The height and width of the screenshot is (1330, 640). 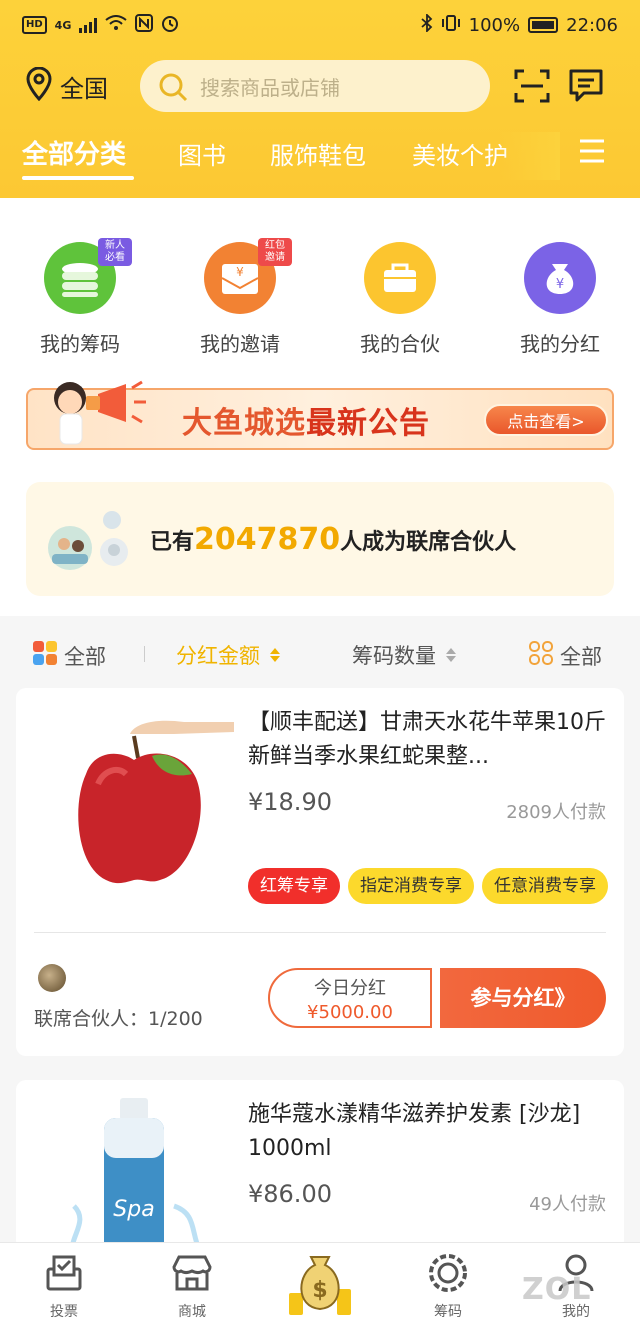 I want to click on money-bag-icon: ¥, so click(x=560, y=278).